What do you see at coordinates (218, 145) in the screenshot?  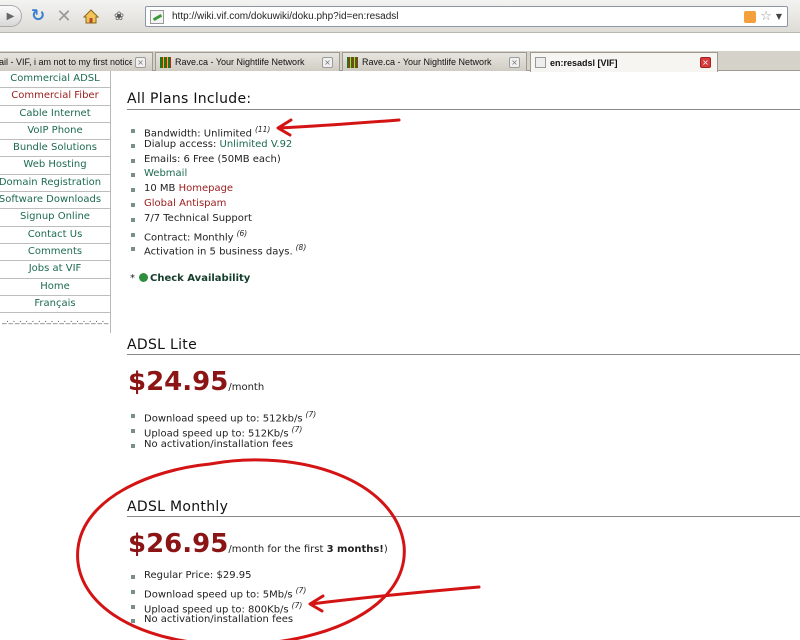 I see `list-item: Dialup access: Unlimited V.92` at bounding box center [218, 145].